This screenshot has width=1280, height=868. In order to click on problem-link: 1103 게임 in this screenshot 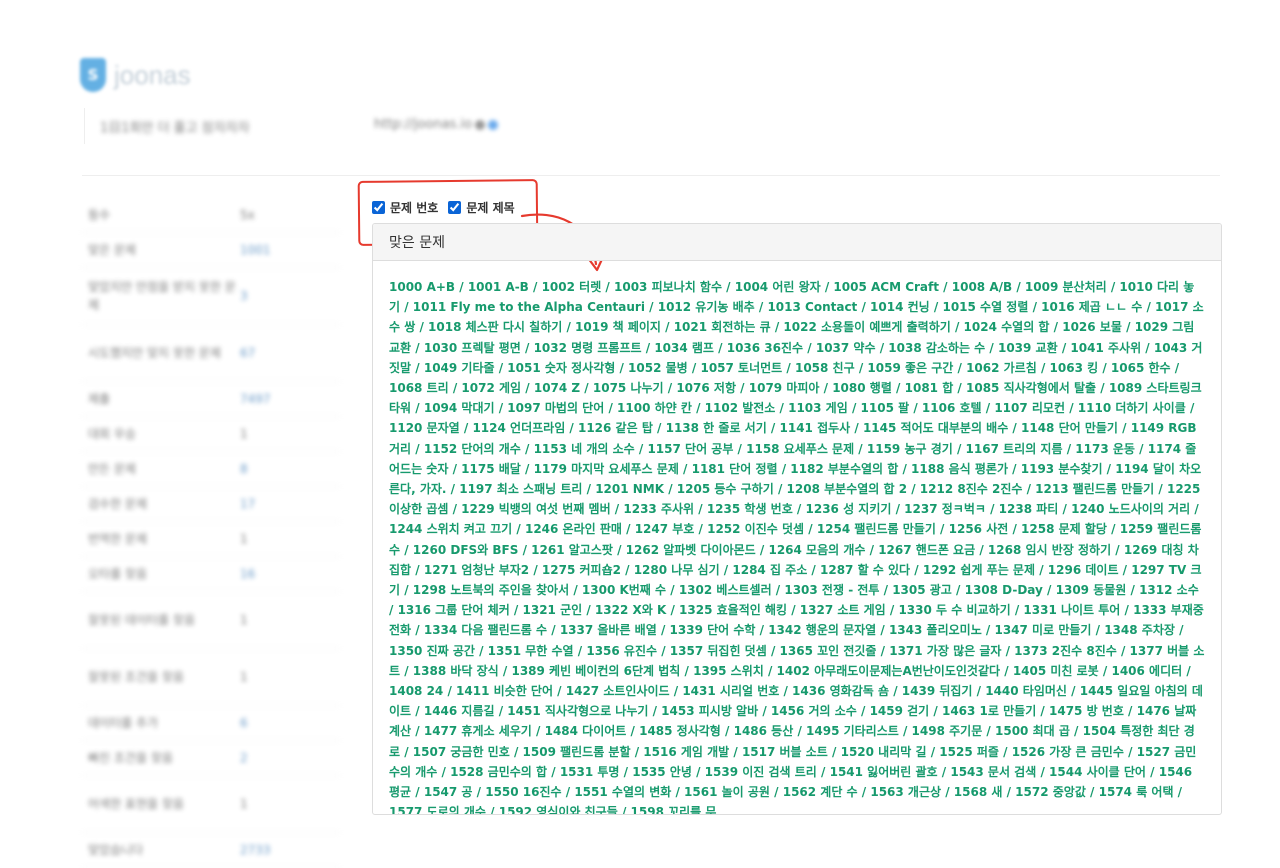, I will do `click(818, 408)`.